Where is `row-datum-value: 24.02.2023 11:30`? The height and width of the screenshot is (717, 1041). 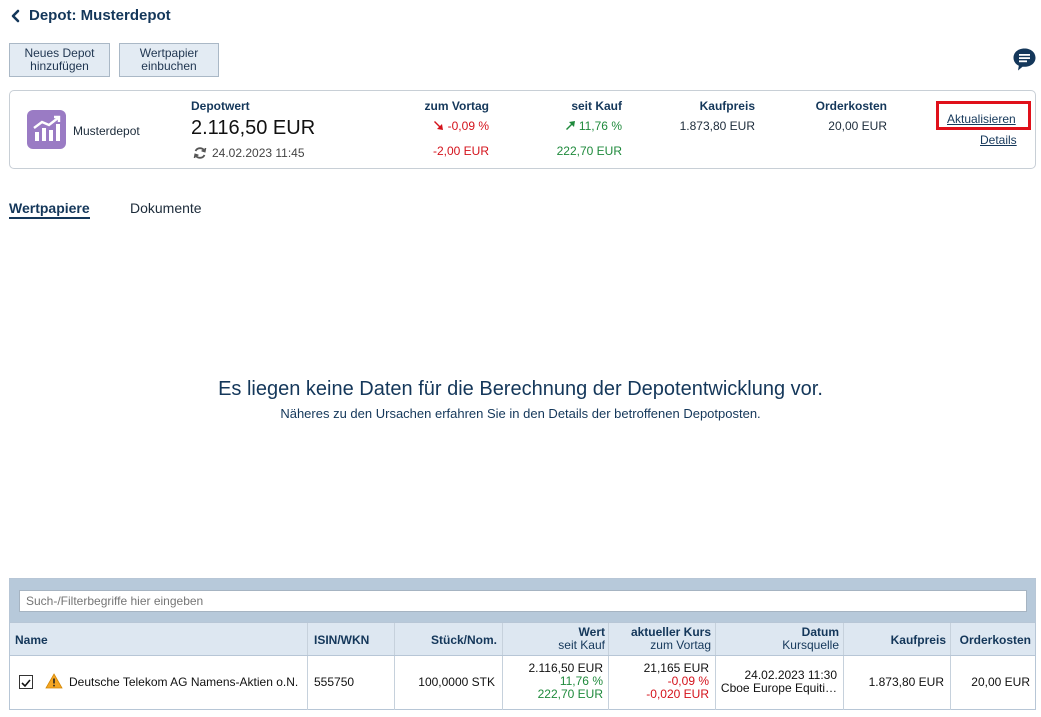 row-datum-value: 24.02.2023 11:30 is located at coordinates (790, 675).